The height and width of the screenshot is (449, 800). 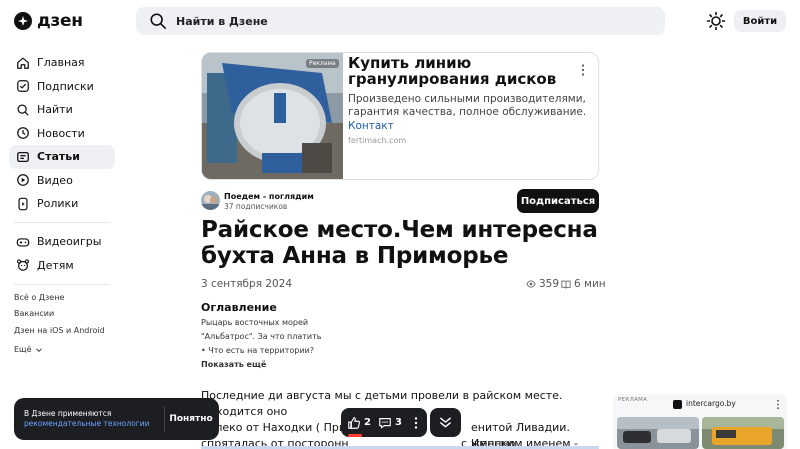 What do you see at coordinates (59, 334) in the screenshot?
I see `footer-link-apps: Дзен на iOS и Android` at bounding box center [59, 334].